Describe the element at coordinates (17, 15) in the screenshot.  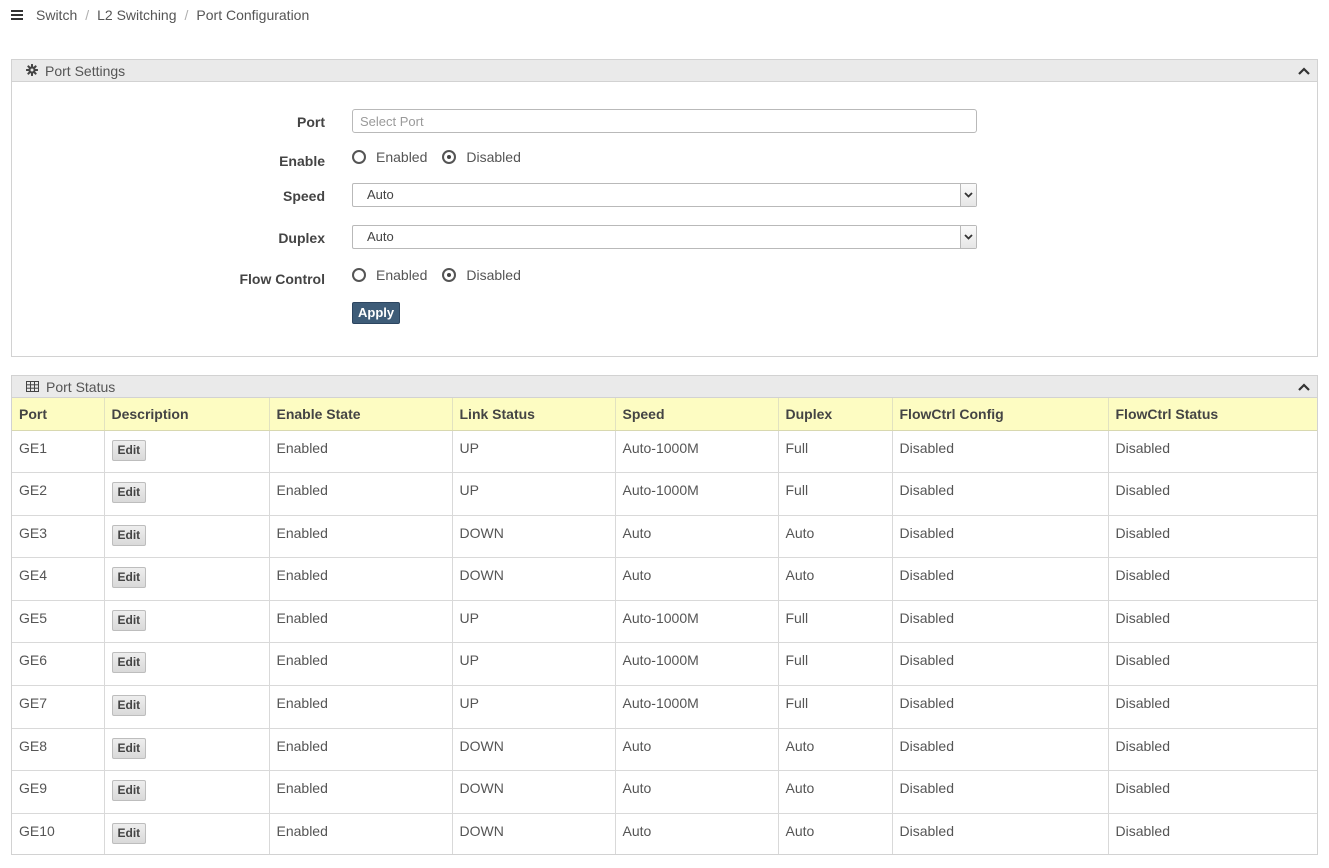
I see `menu-icon` at that location.